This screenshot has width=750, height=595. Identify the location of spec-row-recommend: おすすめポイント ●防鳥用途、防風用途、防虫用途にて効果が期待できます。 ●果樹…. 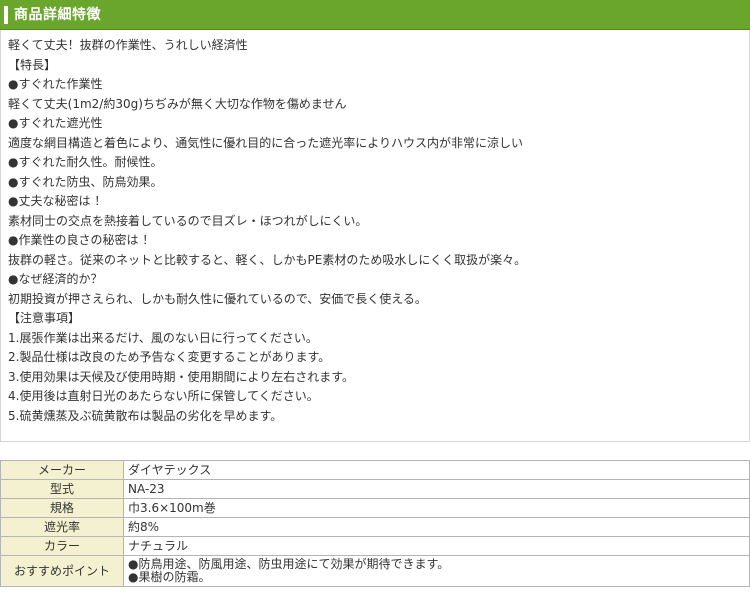
(375, 571).